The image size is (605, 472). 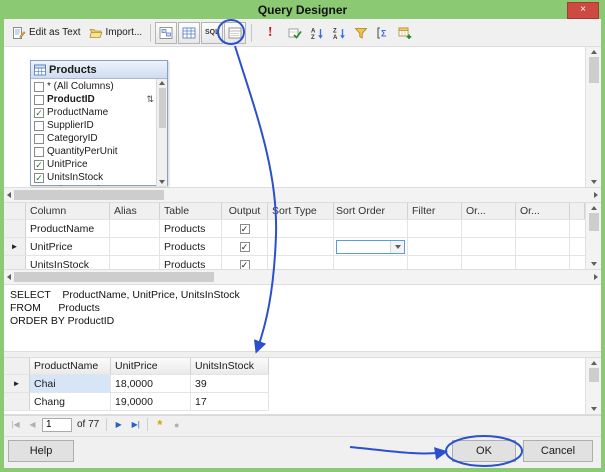 What do you see at coordinates (15, 246) in the screenshot?
I see `row-selector: ►` at bounding box center [15, 246].